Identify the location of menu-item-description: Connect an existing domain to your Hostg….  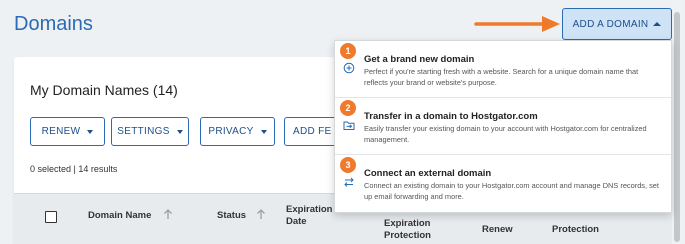
(511, 191).